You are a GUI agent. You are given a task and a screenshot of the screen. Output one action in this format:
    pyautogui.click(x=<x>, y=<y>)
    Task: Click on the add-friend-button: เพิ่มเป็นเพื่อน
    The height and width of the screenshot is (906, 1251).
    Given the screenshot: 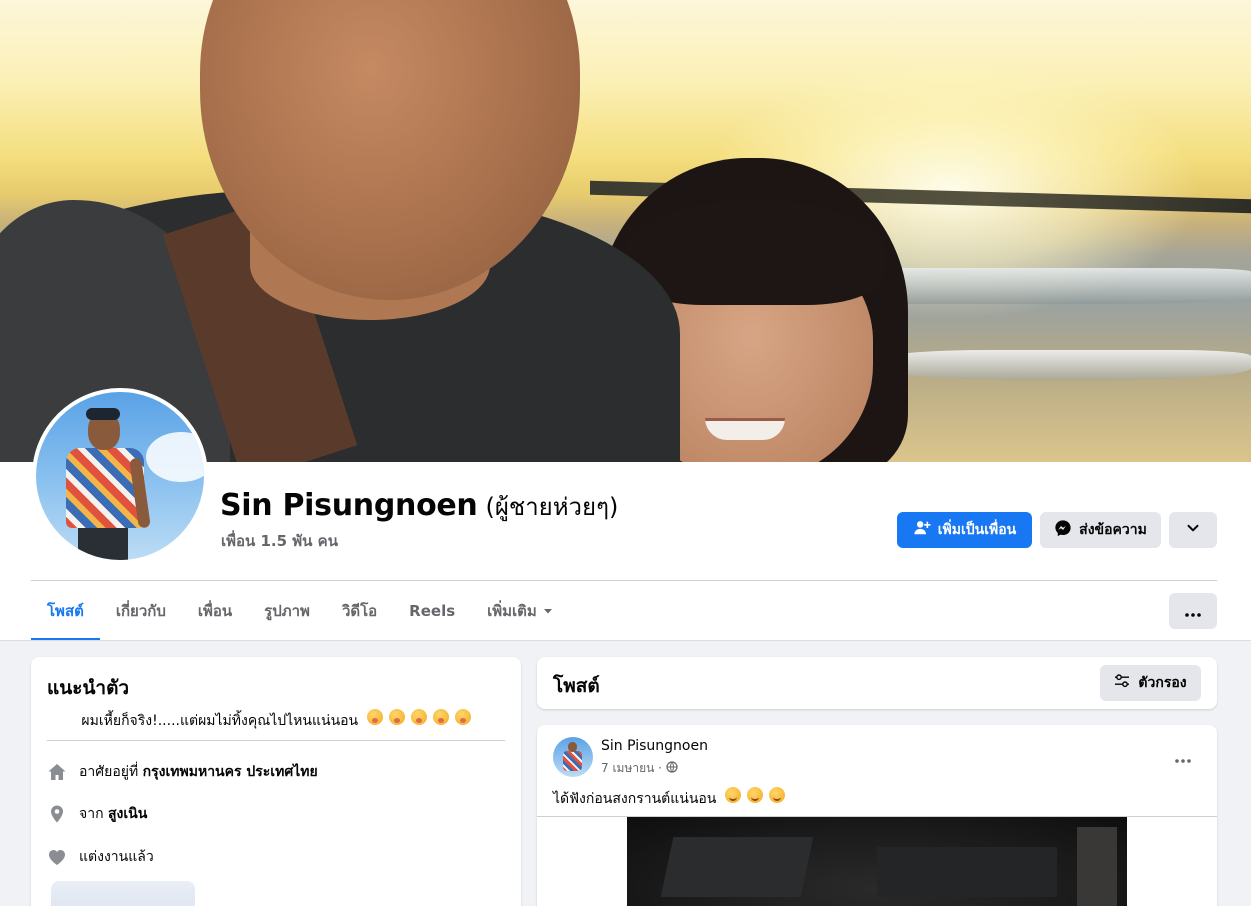 What is the action you would take?
    pyautogui.click(x=964, y=530)
    